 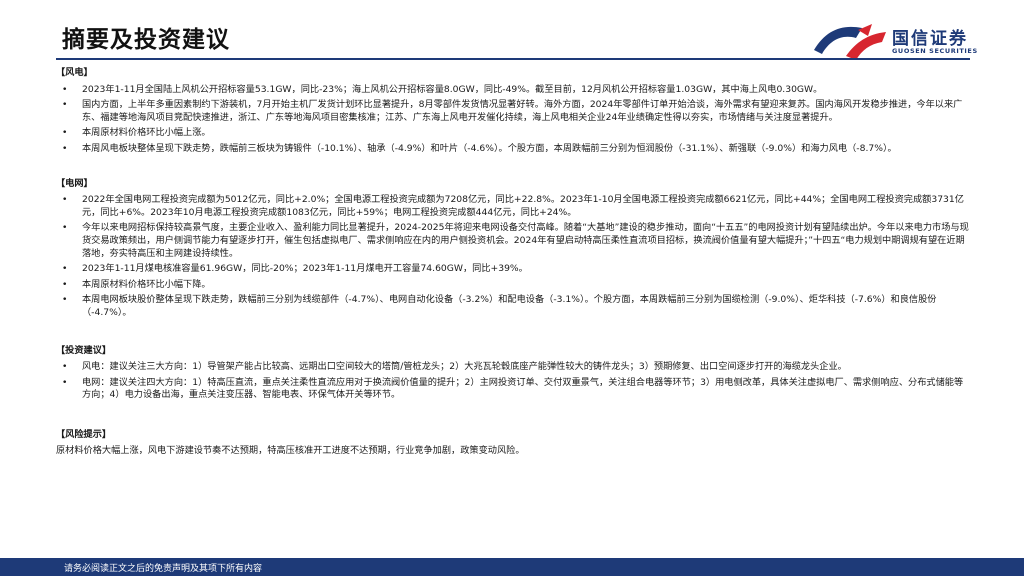 I want to click on guosen-logo-icon, so click(x=850, y=42).